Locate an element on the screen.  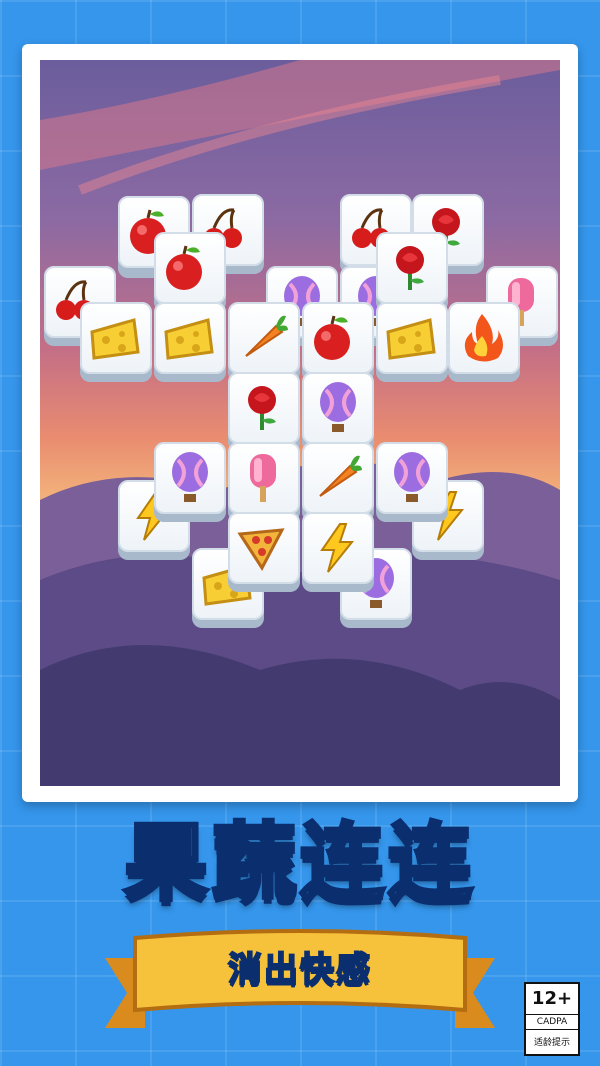
title-banner: 果蔬连连 is located at coordinates (300, 863).